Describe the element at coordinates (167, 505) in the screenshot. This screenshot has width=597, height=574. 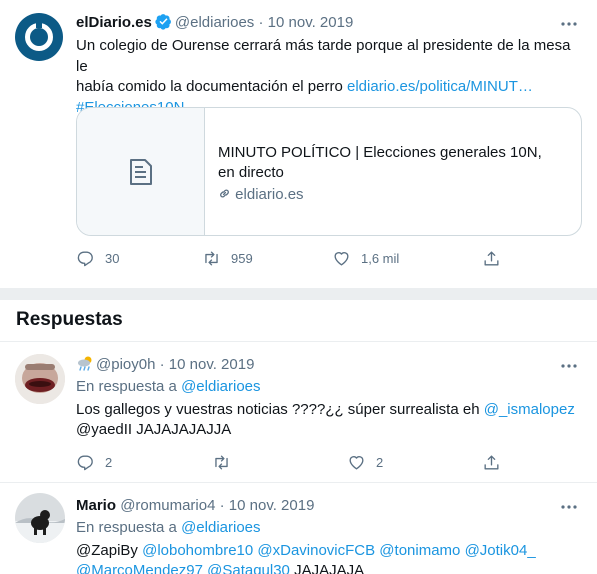
I see `reply2-handle: @romumario4` at that location.